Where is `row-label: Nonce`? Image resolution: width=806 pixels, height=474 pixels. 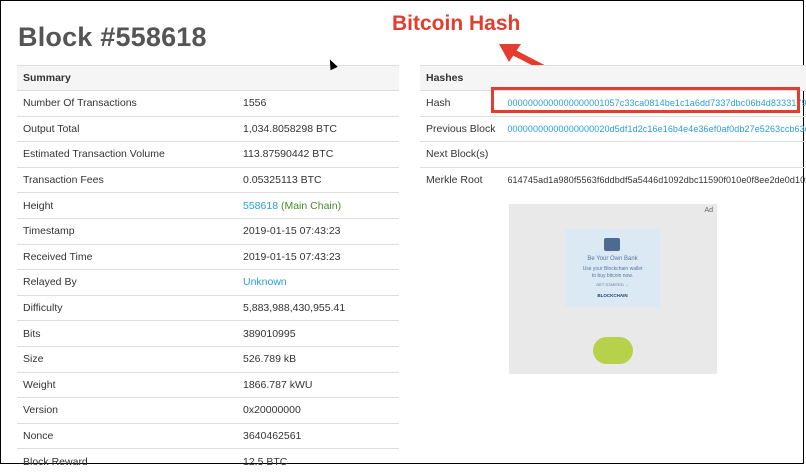
row-label: Nonce is located at coordinates (127, 435).